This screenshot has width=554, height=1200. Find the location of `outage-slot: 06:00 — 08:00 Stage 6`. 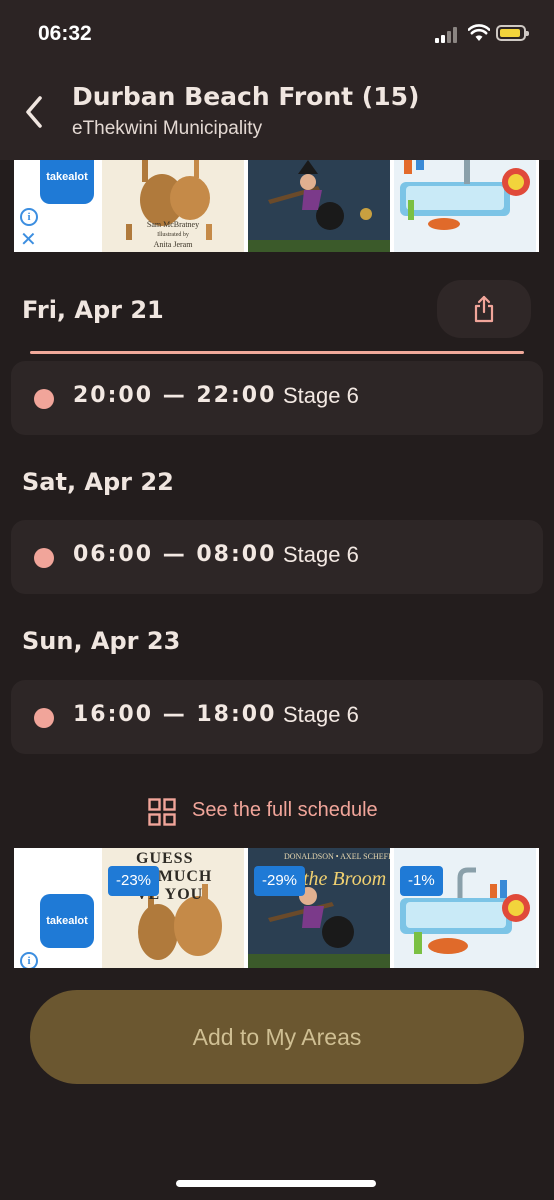

outage-slot: 06:00 — 08:00 Stage 6 is located at coordinates (277, 557).